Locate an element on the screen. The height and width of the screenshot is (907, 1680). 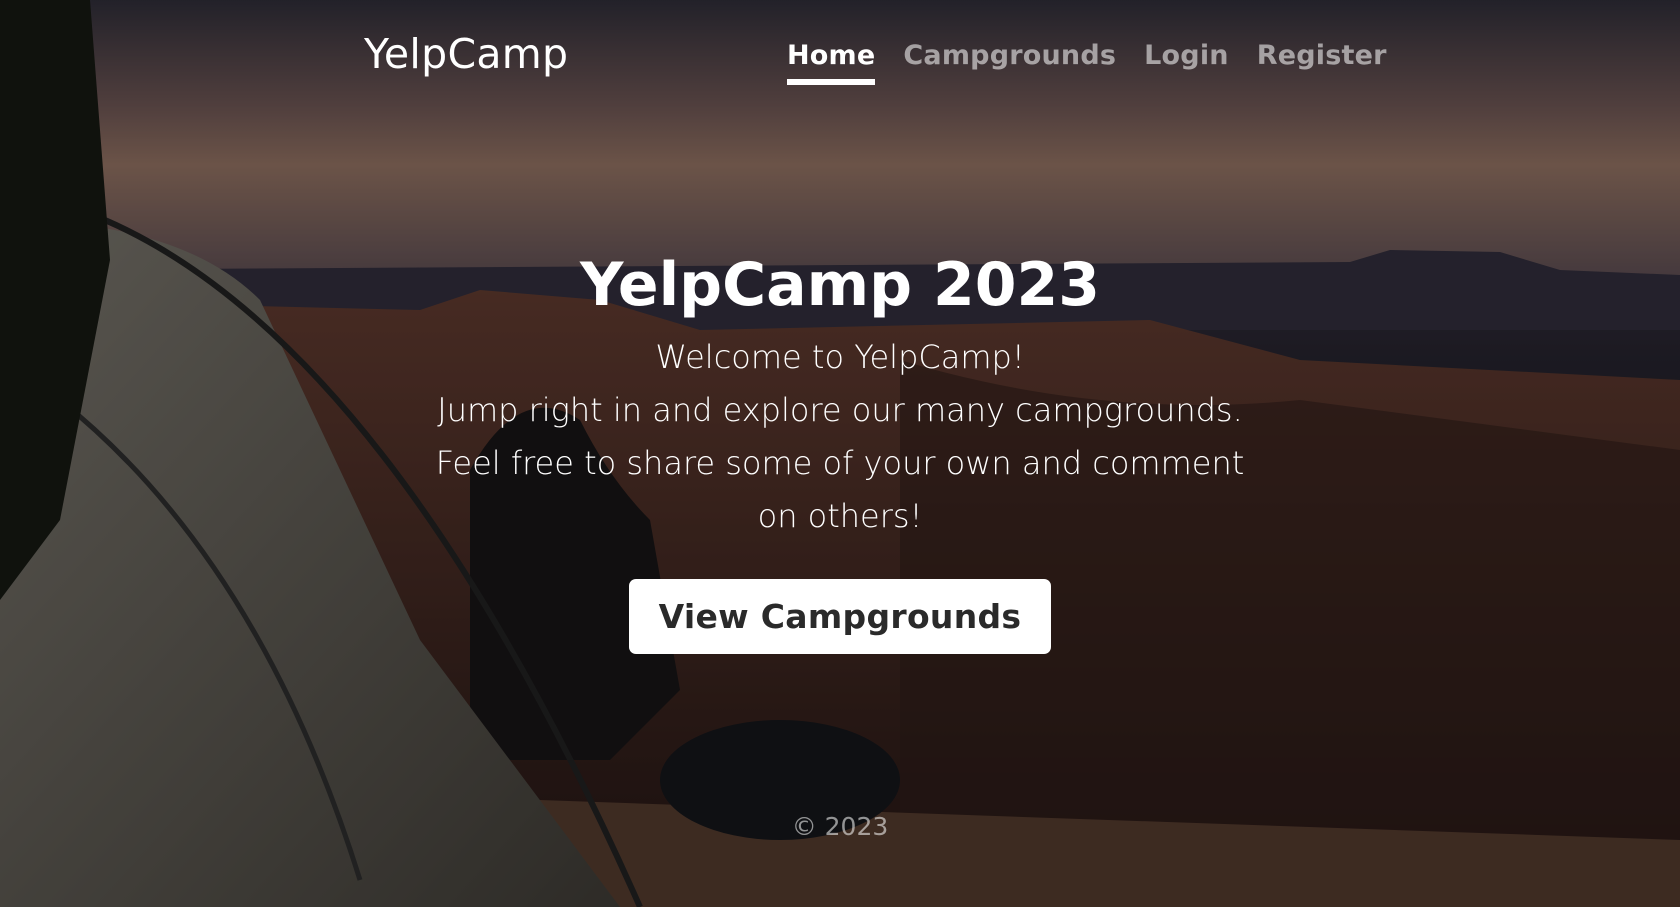
lead-line-welcome: Welcome to YelpCamp! is located at coordinates (840, 357).